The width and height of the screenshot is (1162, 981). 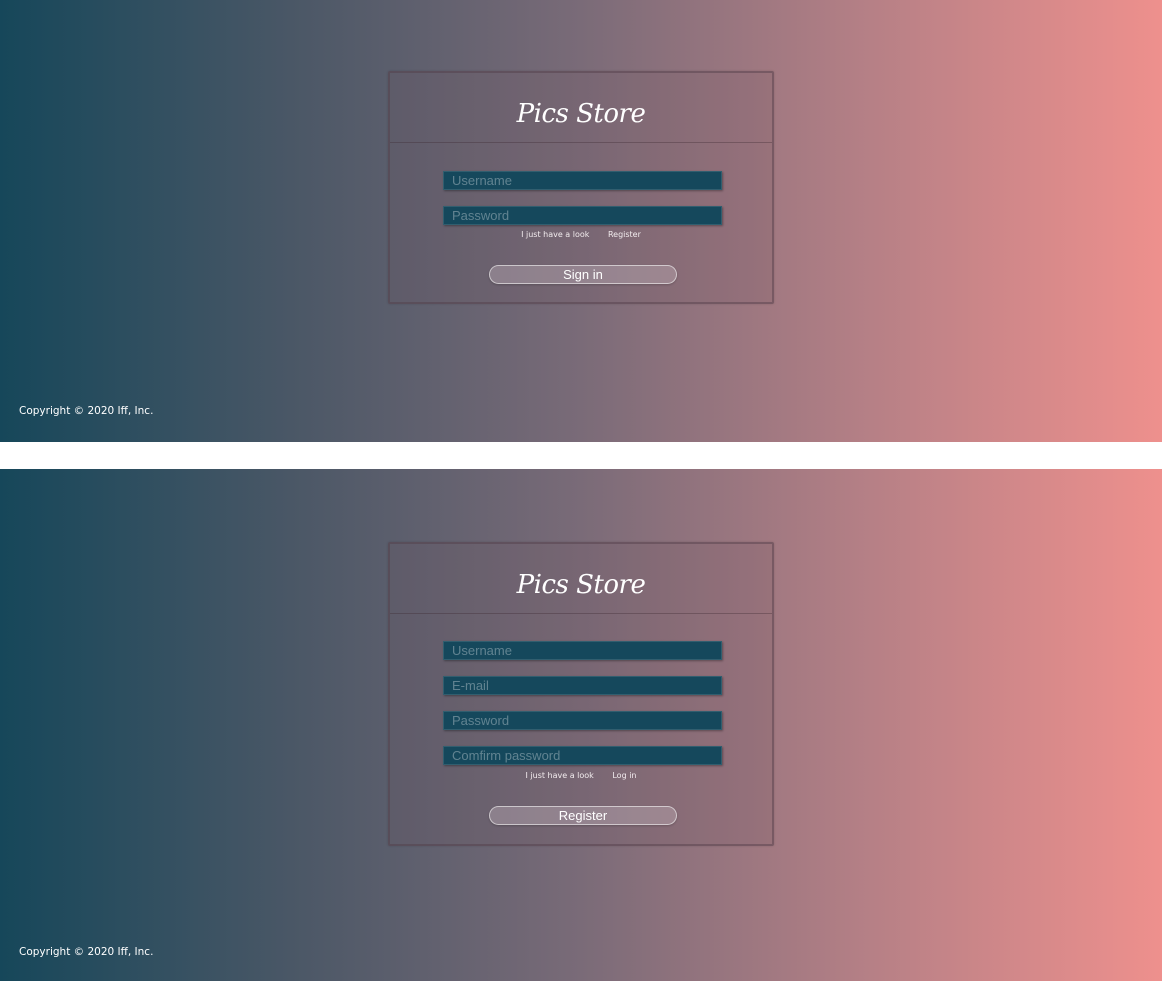 What do you see at coordinates (624, 775) in the screenshot?
I see `log-in-link: Log in` at bounding box center [624, 775].